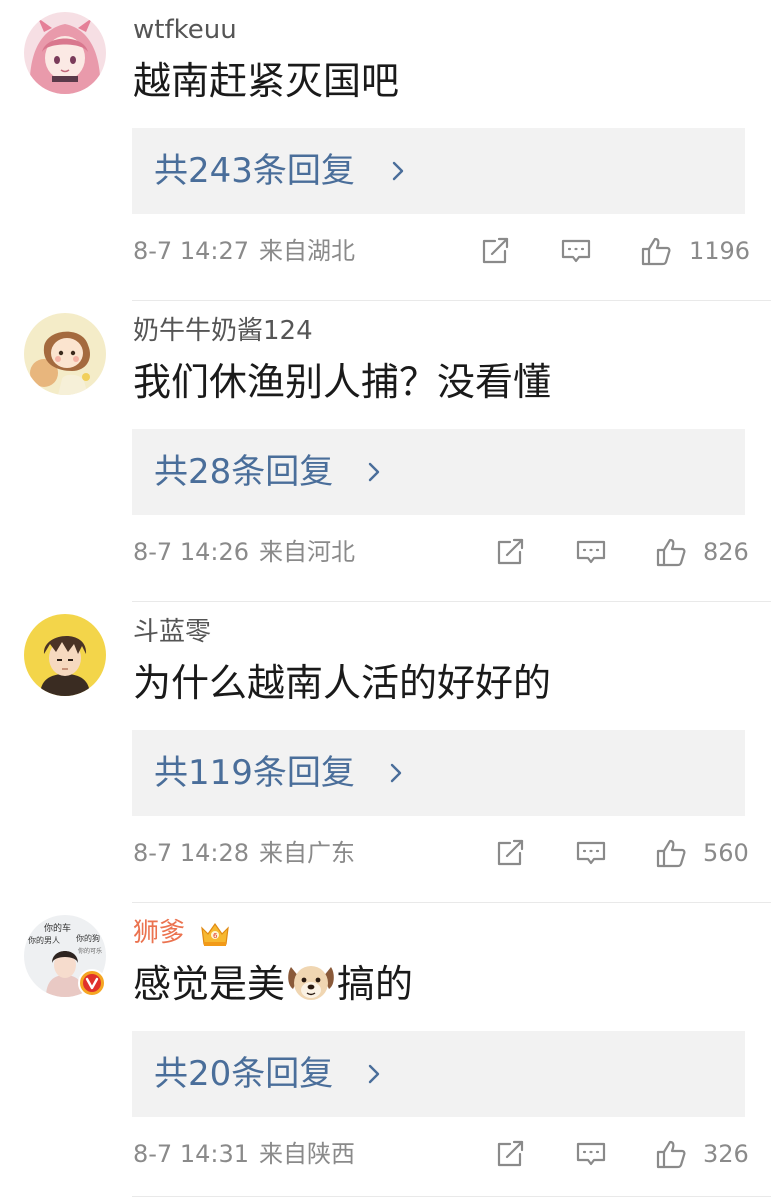 The width and height of the screenshot is (771, 1204). I want to click on vip-crown-icon: 6, so click(215, 934).